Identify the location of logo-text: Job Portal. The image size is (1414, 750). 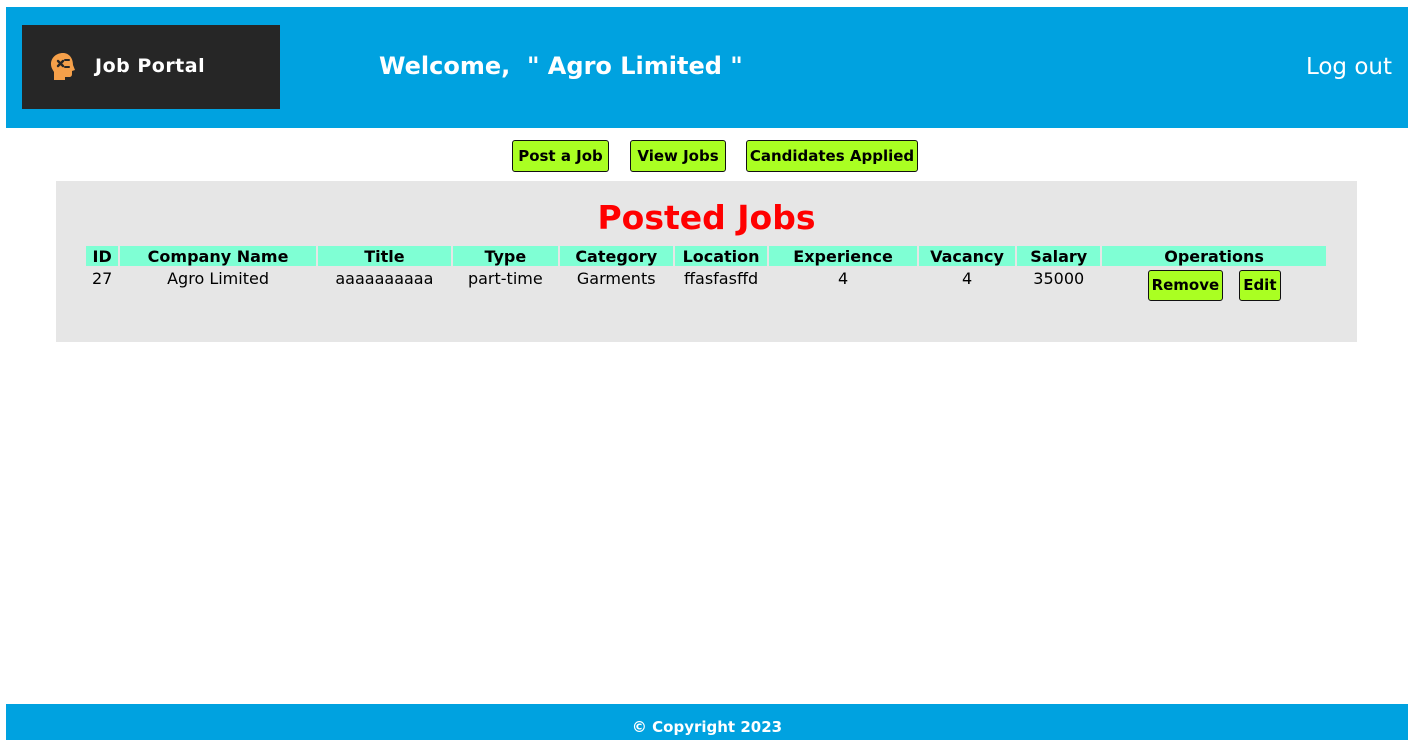
(150, 66).